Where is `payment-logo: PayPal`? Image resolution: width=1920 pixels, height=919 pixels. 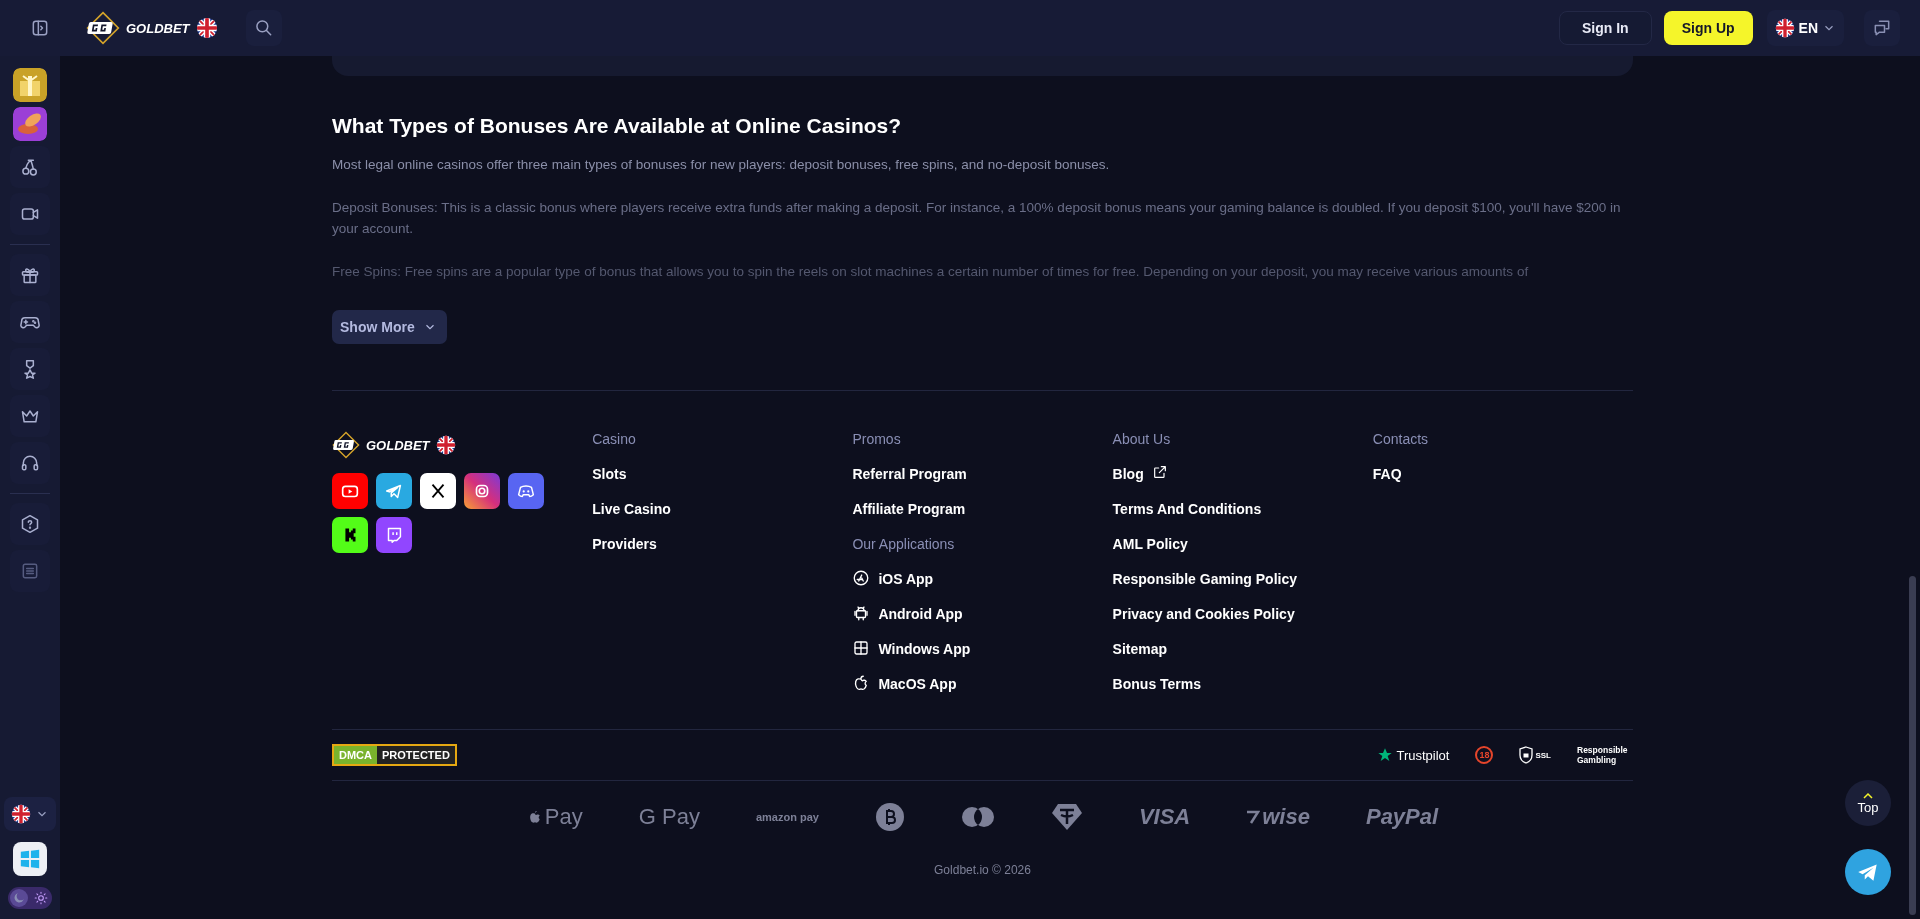
payment-logo: PayPal is located at coordinates (1402, 817).